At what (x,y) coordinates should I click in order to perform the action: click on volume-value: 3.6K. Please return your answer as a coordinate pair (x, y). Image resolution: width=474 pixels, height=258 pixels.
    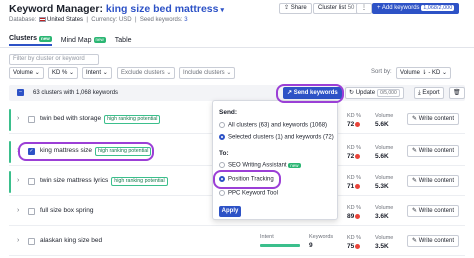
    Looking at the image, I should click on (382, 216).